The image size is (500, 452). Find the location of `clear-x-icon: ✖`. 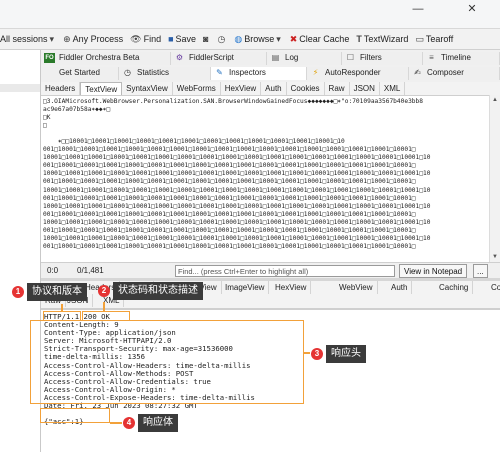

clear-x-icon: ✖ is located at coordinates (293, 38).